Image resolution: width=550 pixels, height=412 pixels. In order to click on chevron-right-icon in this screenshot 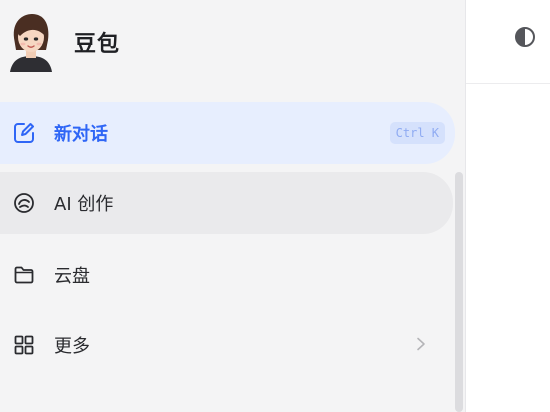, I will do `click(421, 344)`.